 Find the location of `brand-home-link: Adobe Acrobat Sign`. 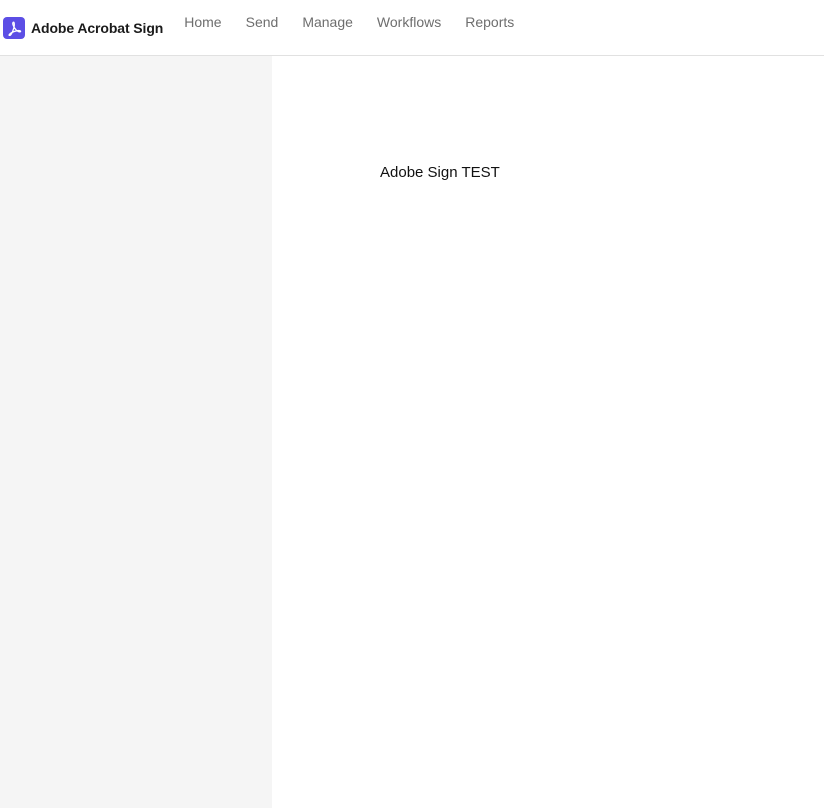

brand-home-link: Adobe Acrobat Sign is located at coordinates (81, 27).